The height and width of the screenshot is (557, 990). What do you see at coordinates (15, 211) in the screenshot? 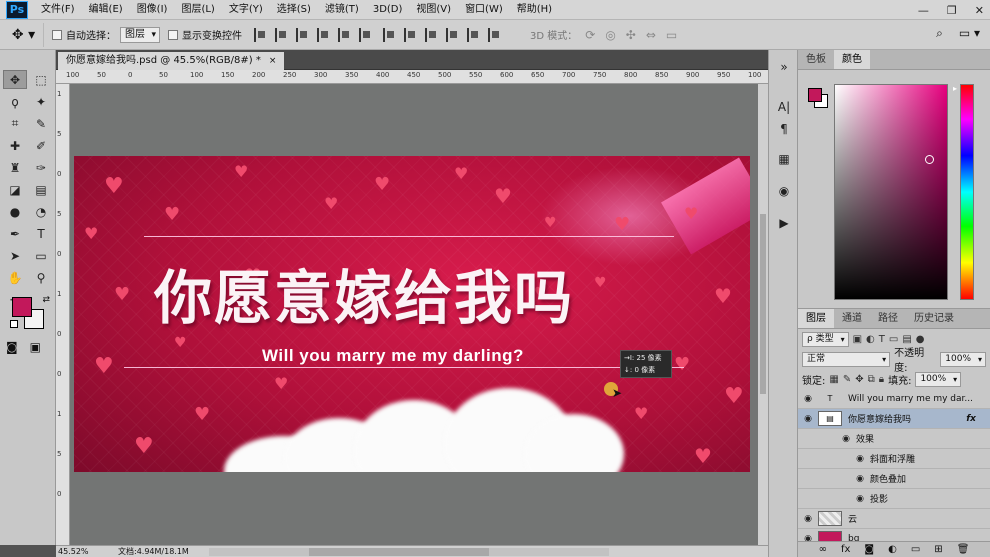
I see `blur-tool-icon: ●` at bounding box center [15, 211].